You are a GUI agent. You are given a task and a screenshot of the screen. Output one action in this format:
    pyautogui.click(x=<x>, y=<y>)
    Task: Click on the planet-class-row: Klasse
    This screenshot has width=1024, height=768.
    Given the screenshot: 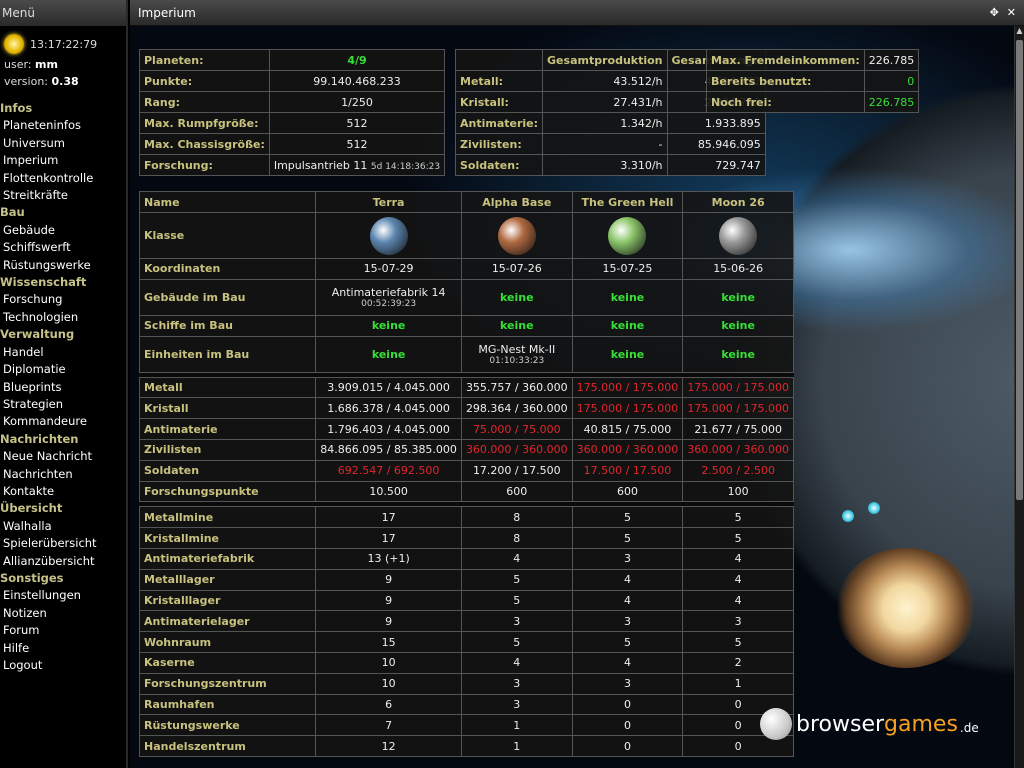 What is the action you would take?
    pyautogui.click(x=466, y=235)
    